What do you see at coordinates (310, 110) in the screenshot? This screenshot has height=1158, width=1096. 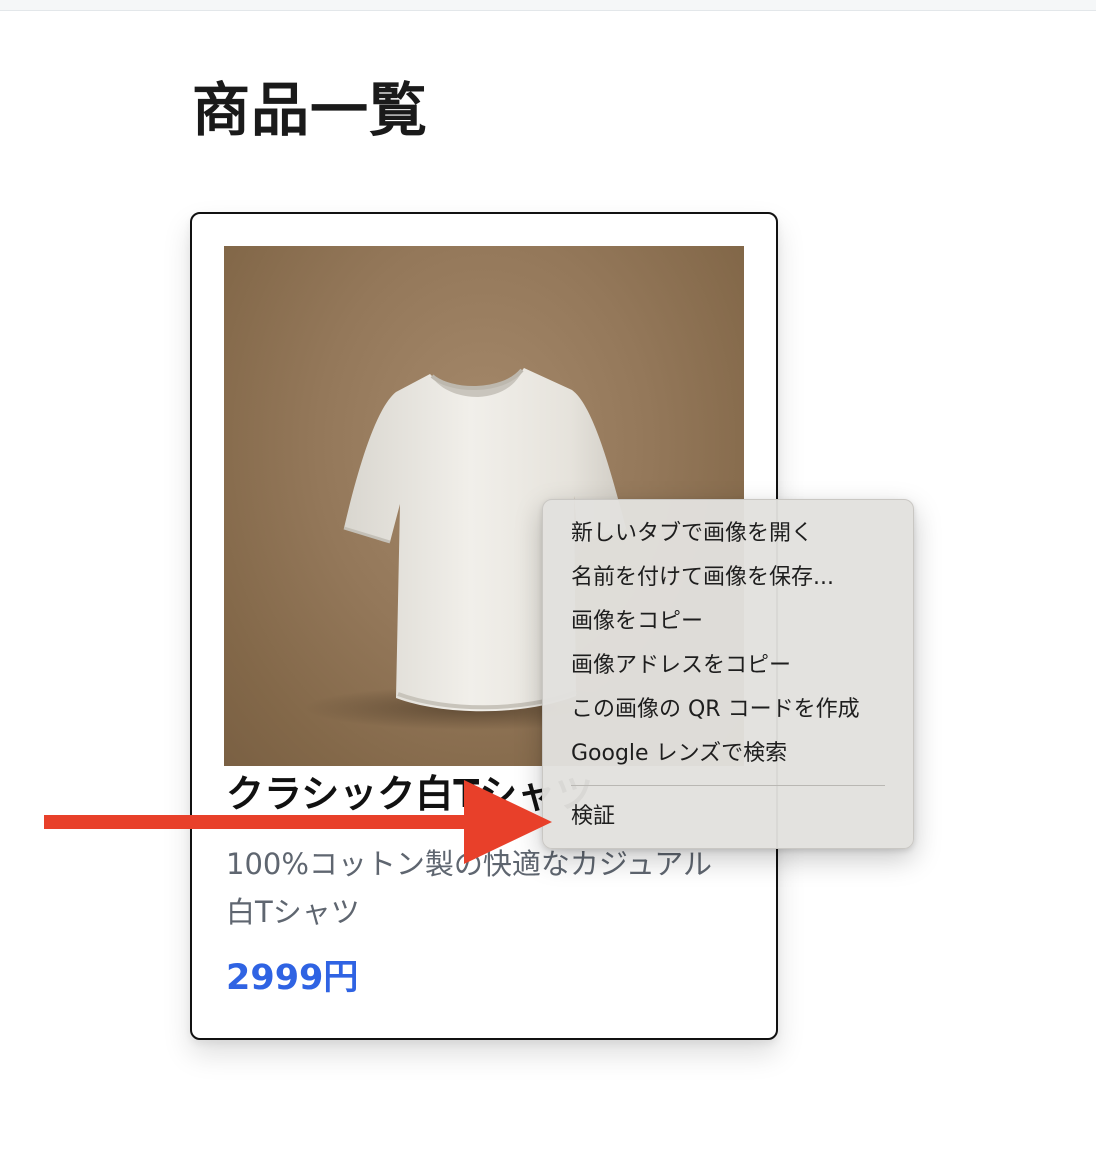 I see `page-title: 商品一覧` at bounding box center [310, 110].